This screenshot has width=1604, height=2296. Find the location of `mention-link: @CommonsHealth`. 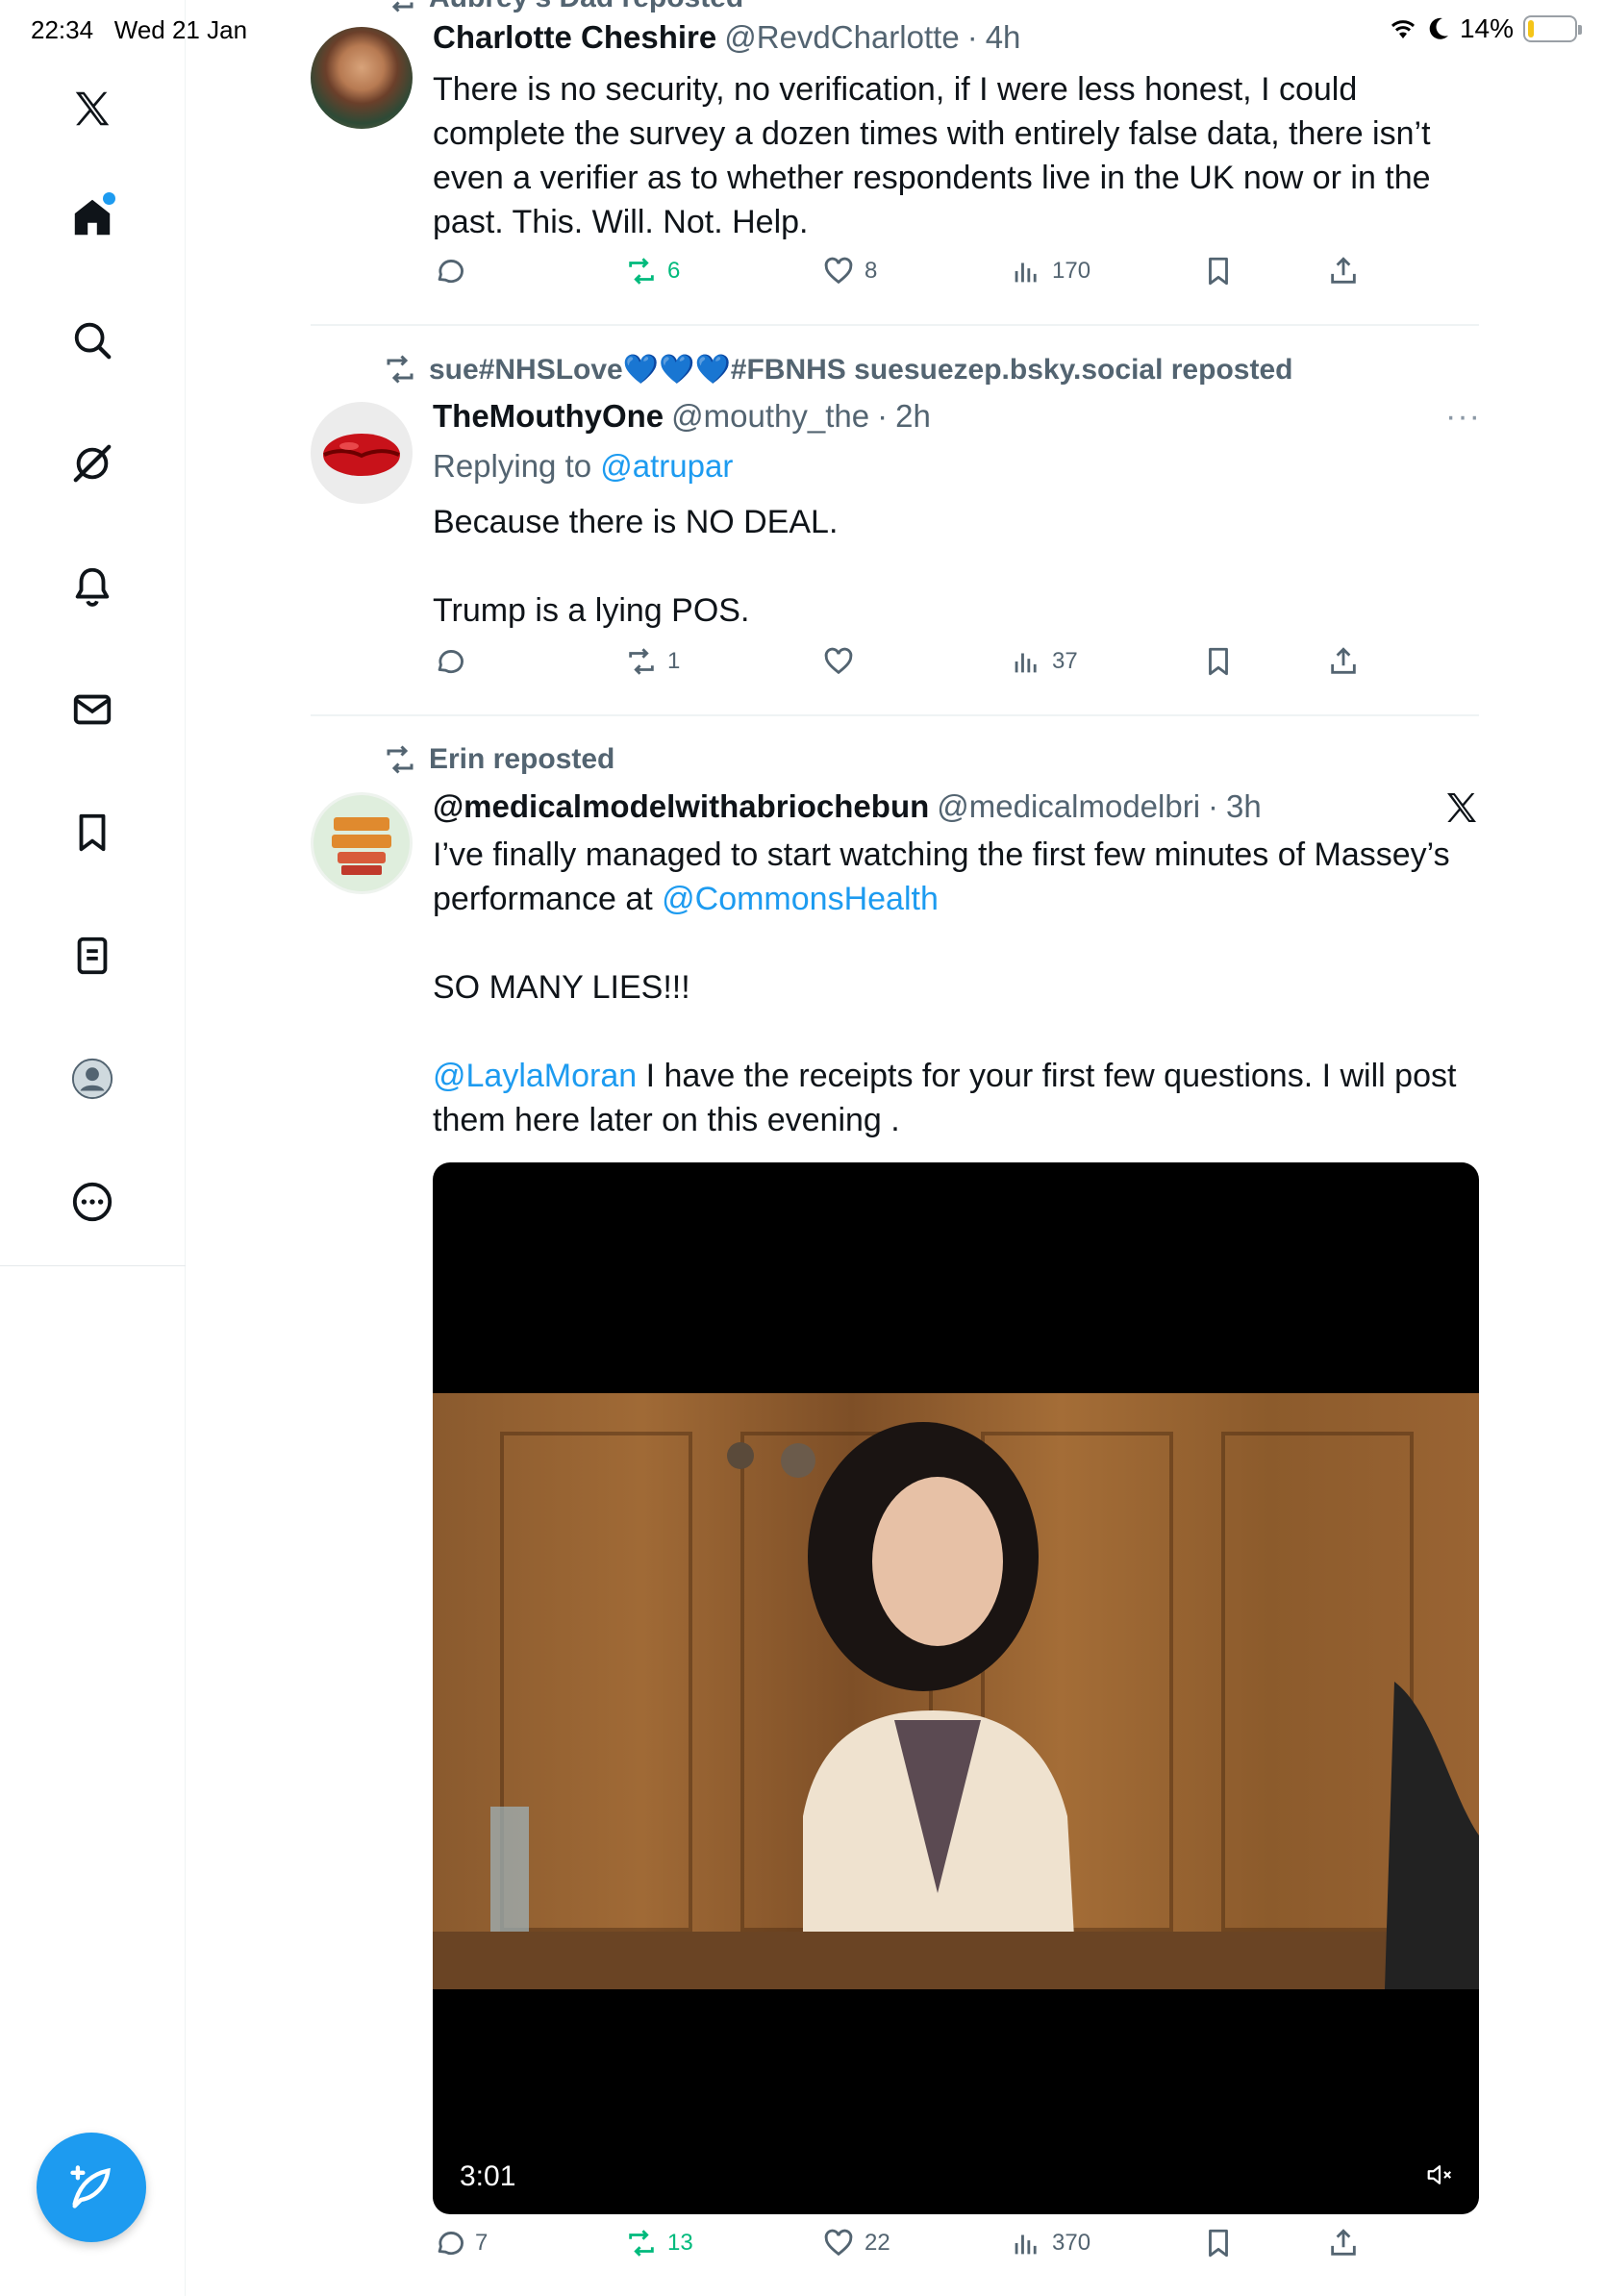

mention-link: @CommonsHealth is located at coordinates (800, 899).